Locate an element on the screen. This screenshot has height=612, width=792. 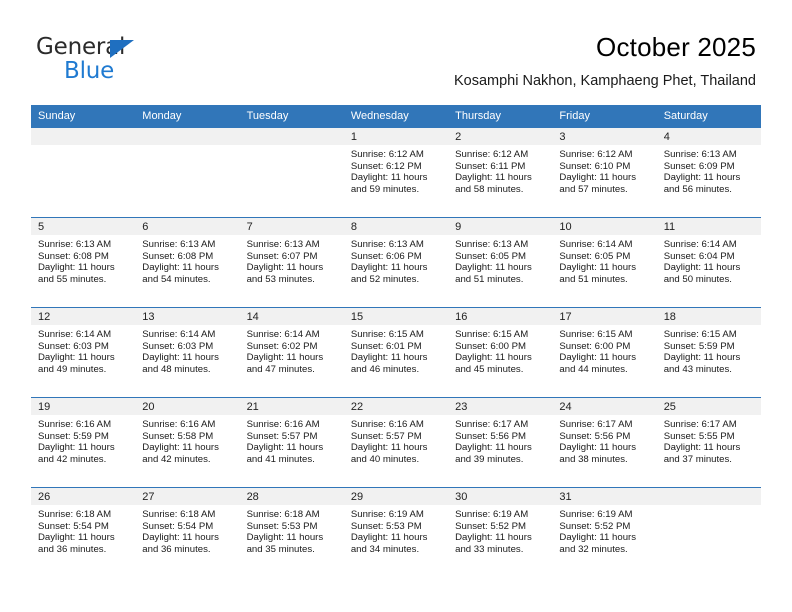
sunset-text: Sunset: 5:54 PM is located at coordinates (178, 526).